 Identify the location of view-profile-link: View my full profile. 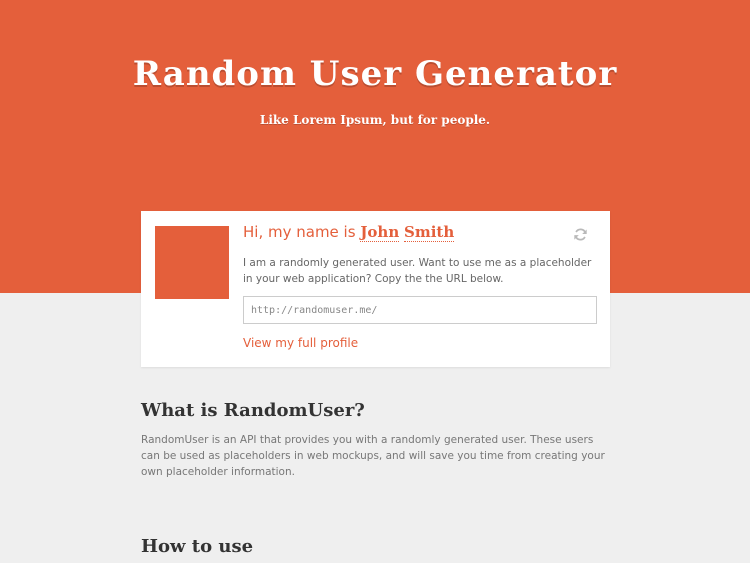
(300, 343).